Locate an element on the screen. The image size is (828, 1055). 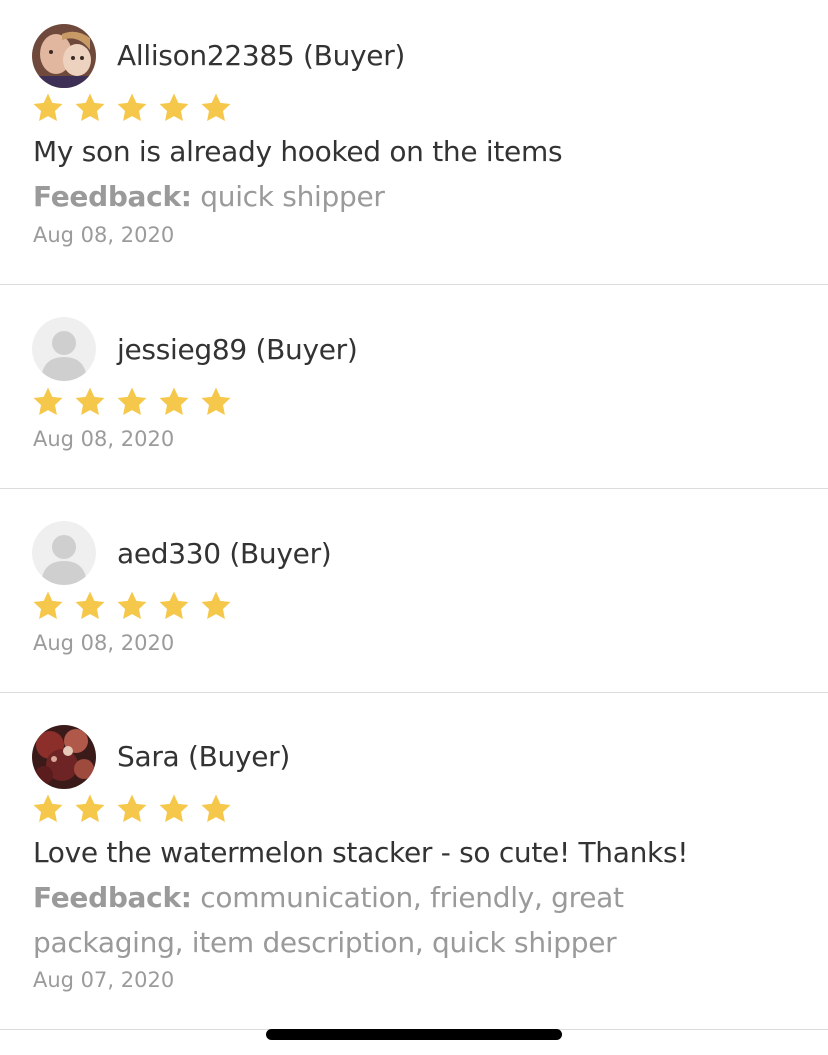
reviewer-name: jessieg89 (Buyer) is located at coordinates (237, 350).